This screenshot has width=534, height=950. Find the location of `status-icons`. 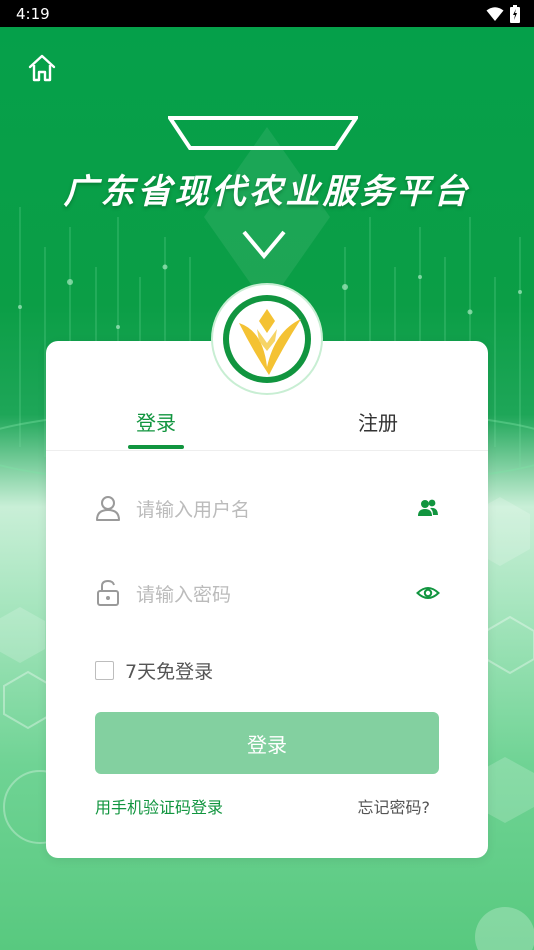

status-icons is located at coordinates (503, 13).